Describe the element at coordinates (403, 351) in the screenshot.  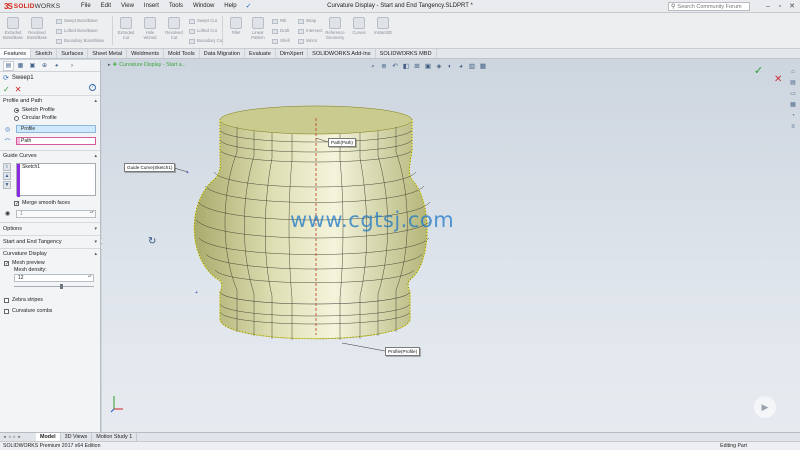
I see `profile-callout: Profile(Profile)` at that location.